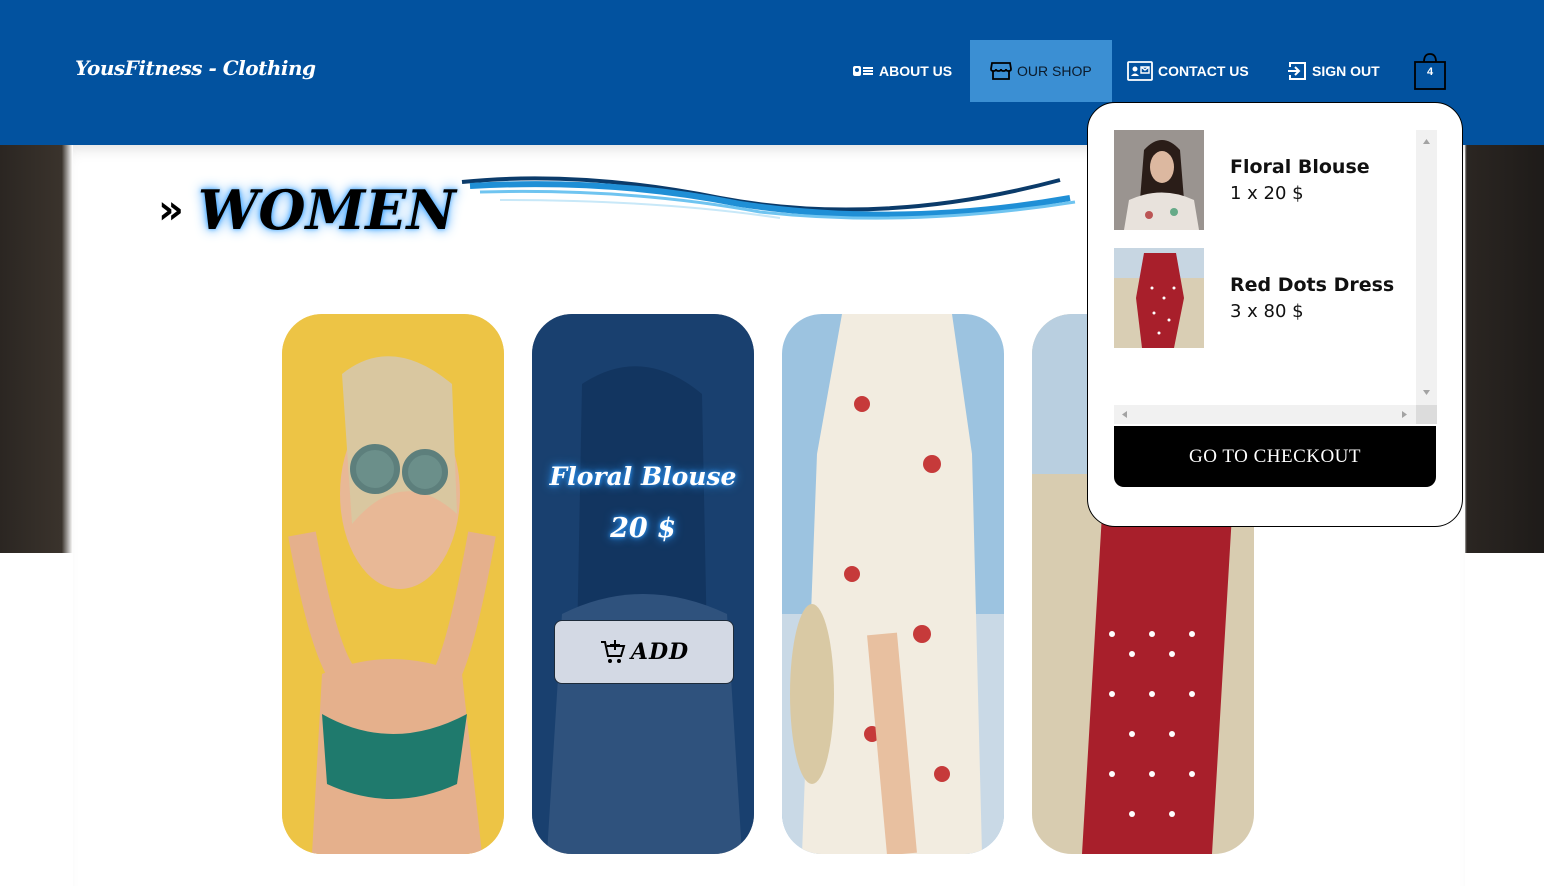 The height and width of the screenshot is (886, 1544). What do you see at coordinates (613, 651) in the screenshot?
I see `cart-plus-icon` at bounding box center [613, 651].